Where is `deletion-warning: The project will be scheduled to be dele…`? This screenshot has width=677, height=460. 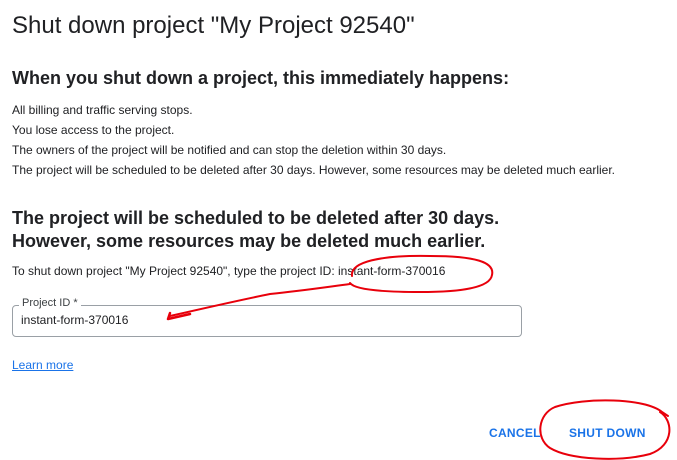 deletion-warning: The project will be scheduled to be dele… is located at coordinates (255, 230).